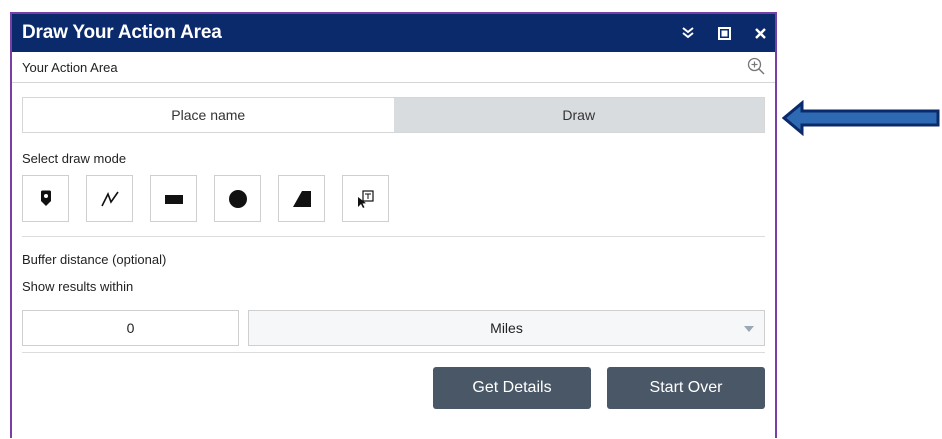 The height and width of the screenshot is (439, 942). I want to click on get-details-button: Get Details, so click(512, 388).